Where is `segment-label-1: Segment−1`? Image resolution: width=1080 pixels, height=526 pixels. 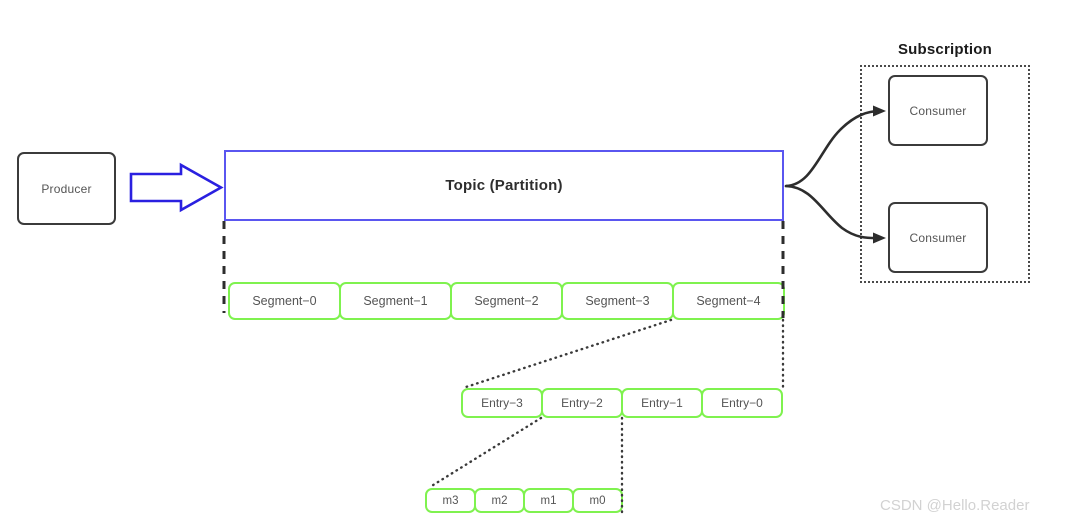
segment-label-1: Segment−1 is located at coordinates (395, 301).